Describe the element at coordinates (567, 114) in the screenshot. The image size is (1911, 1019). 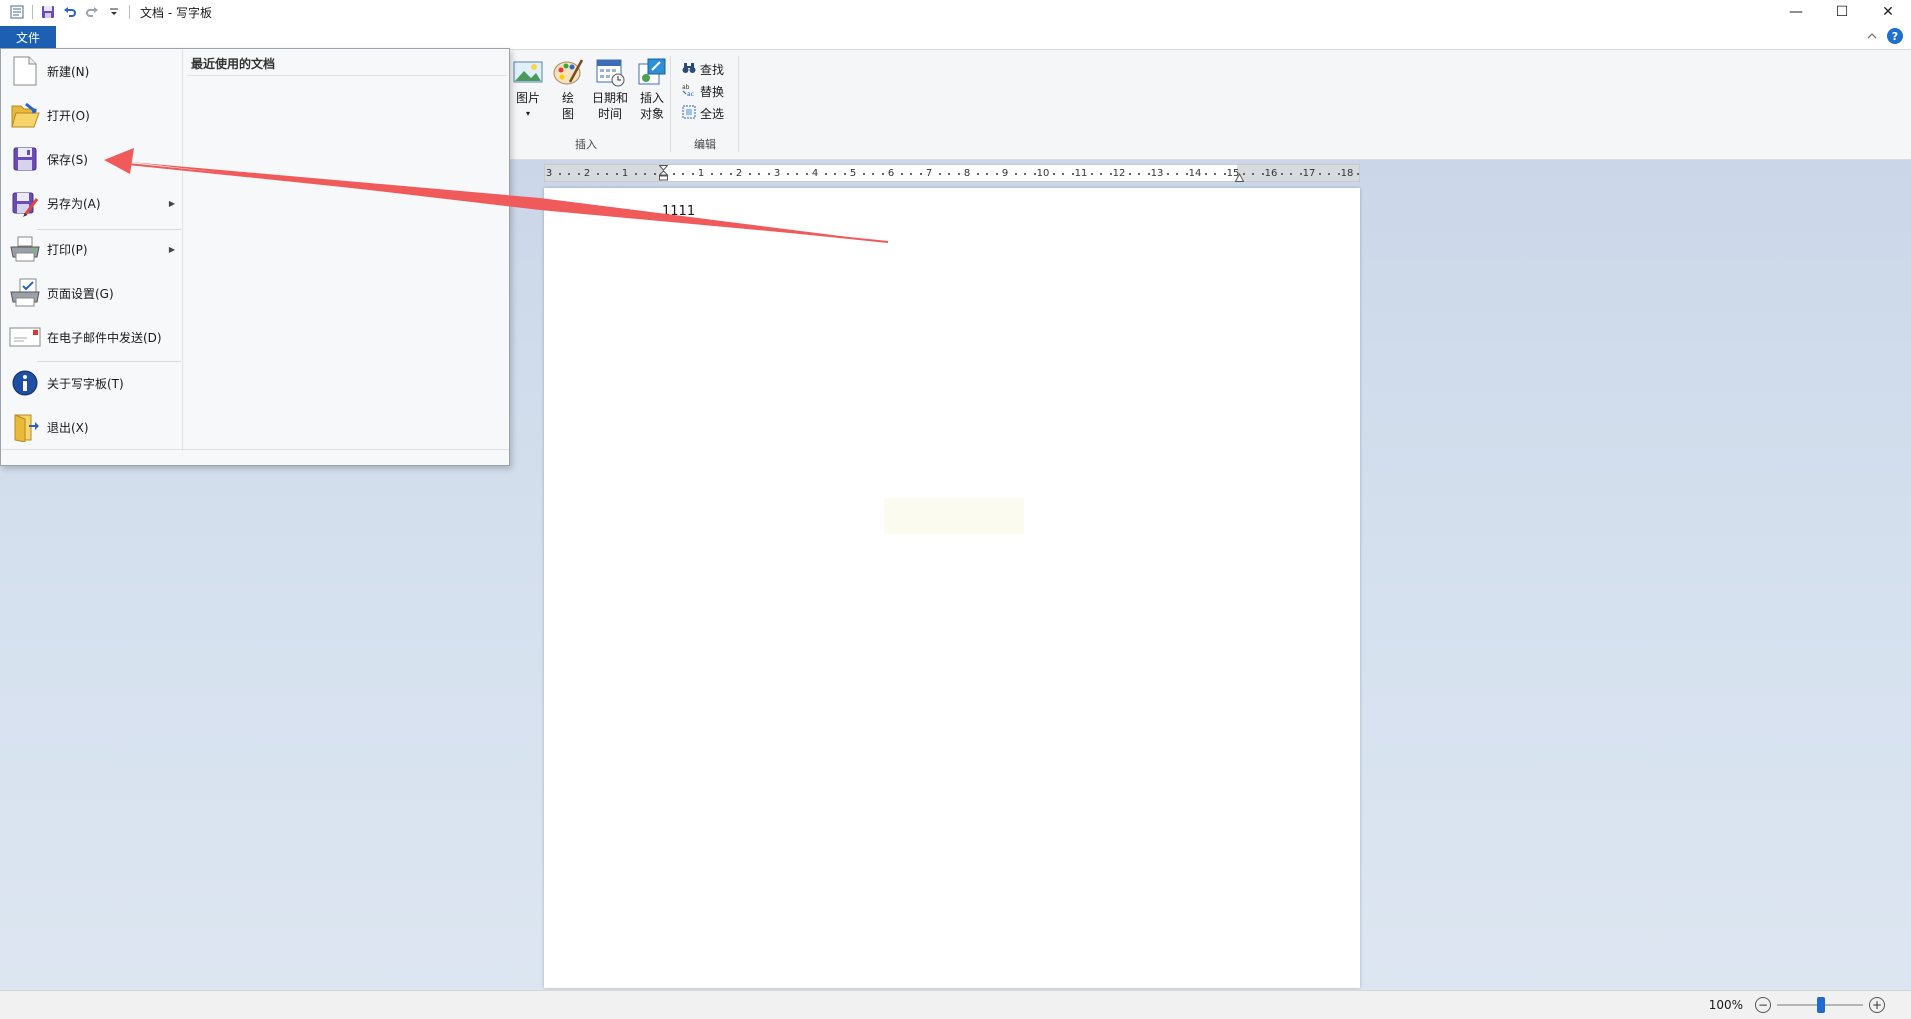
I see `paint-label-2: 图` at that location.